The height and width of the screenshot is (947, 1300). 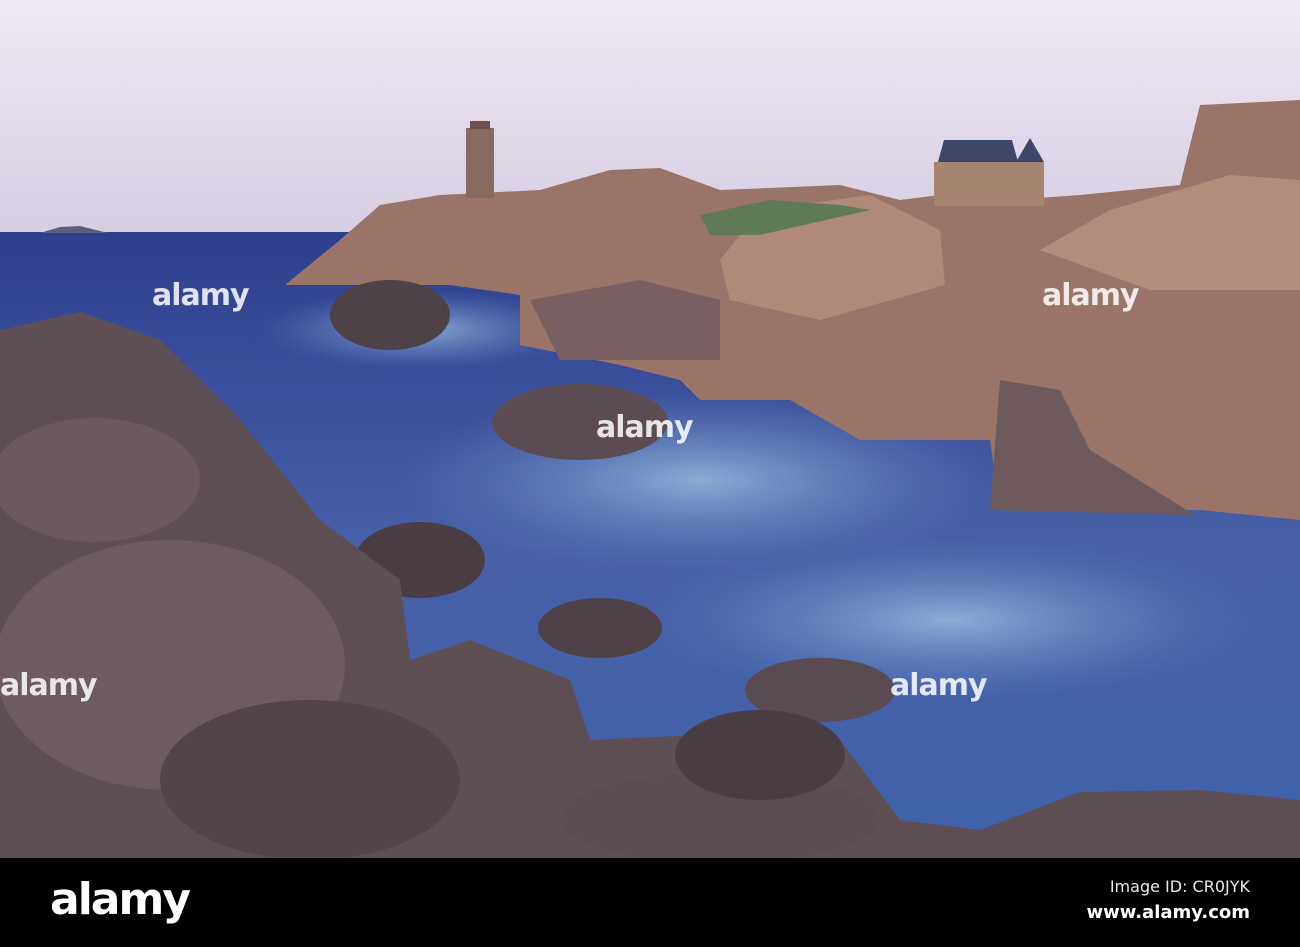 What do you see at coordinates (480, 163) in the screenshot?
I see `lighthouse` at bounding box center [480, 163].